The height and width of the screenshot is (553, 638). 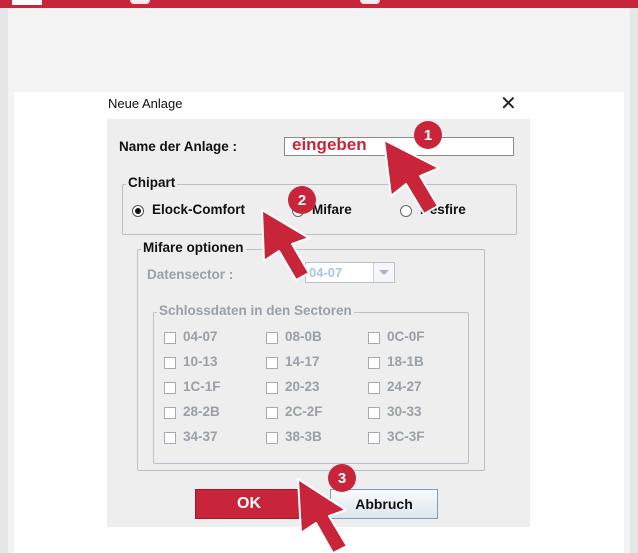 I want to click on step-marker-1: 1, so click(x=428, y=135).